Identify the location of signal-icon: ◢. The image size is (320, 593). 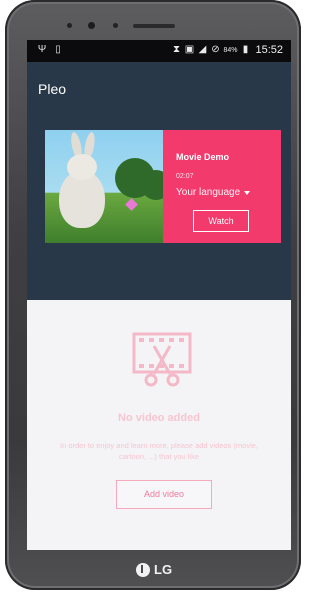
(202, 49).